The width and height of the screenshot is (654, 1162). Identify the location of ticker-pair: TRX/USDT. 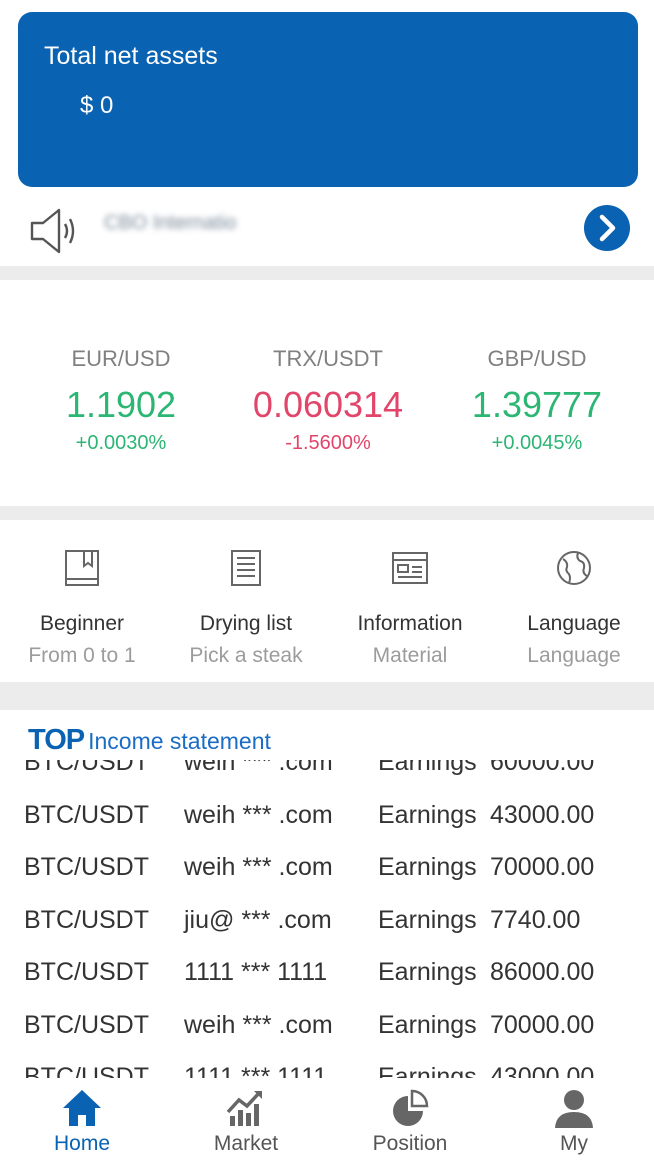
(328, 358).